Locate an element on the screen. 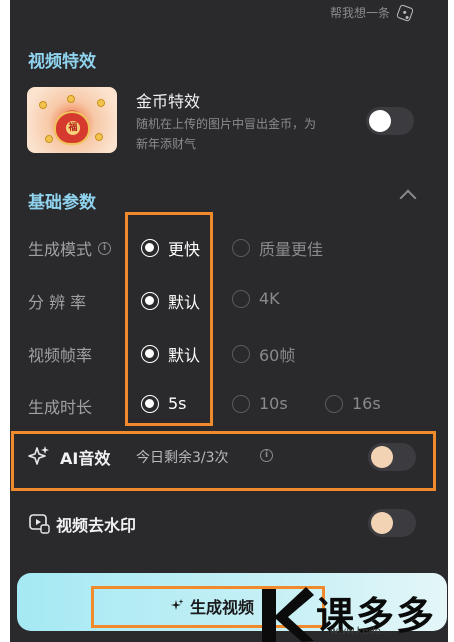 This screenshot has height=642, width=454. frame-rate-label: 视频帧率 is located at coordinates (60, 354).